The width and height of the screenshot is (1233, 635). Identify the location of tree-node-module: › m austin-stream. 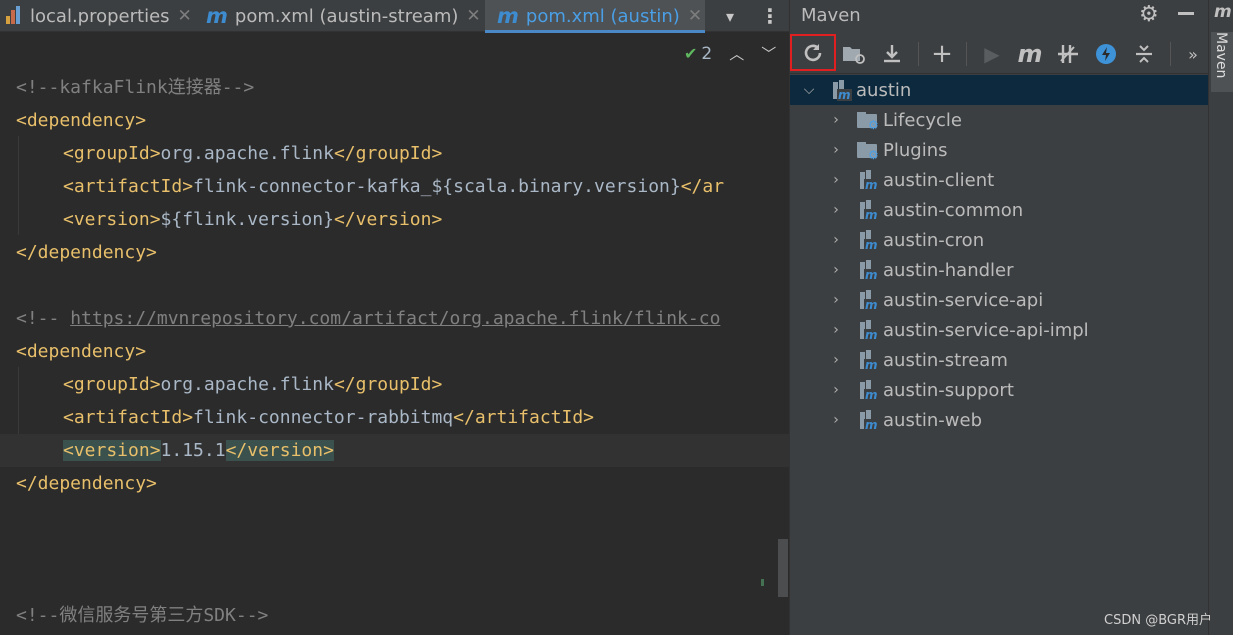
(999, 360).